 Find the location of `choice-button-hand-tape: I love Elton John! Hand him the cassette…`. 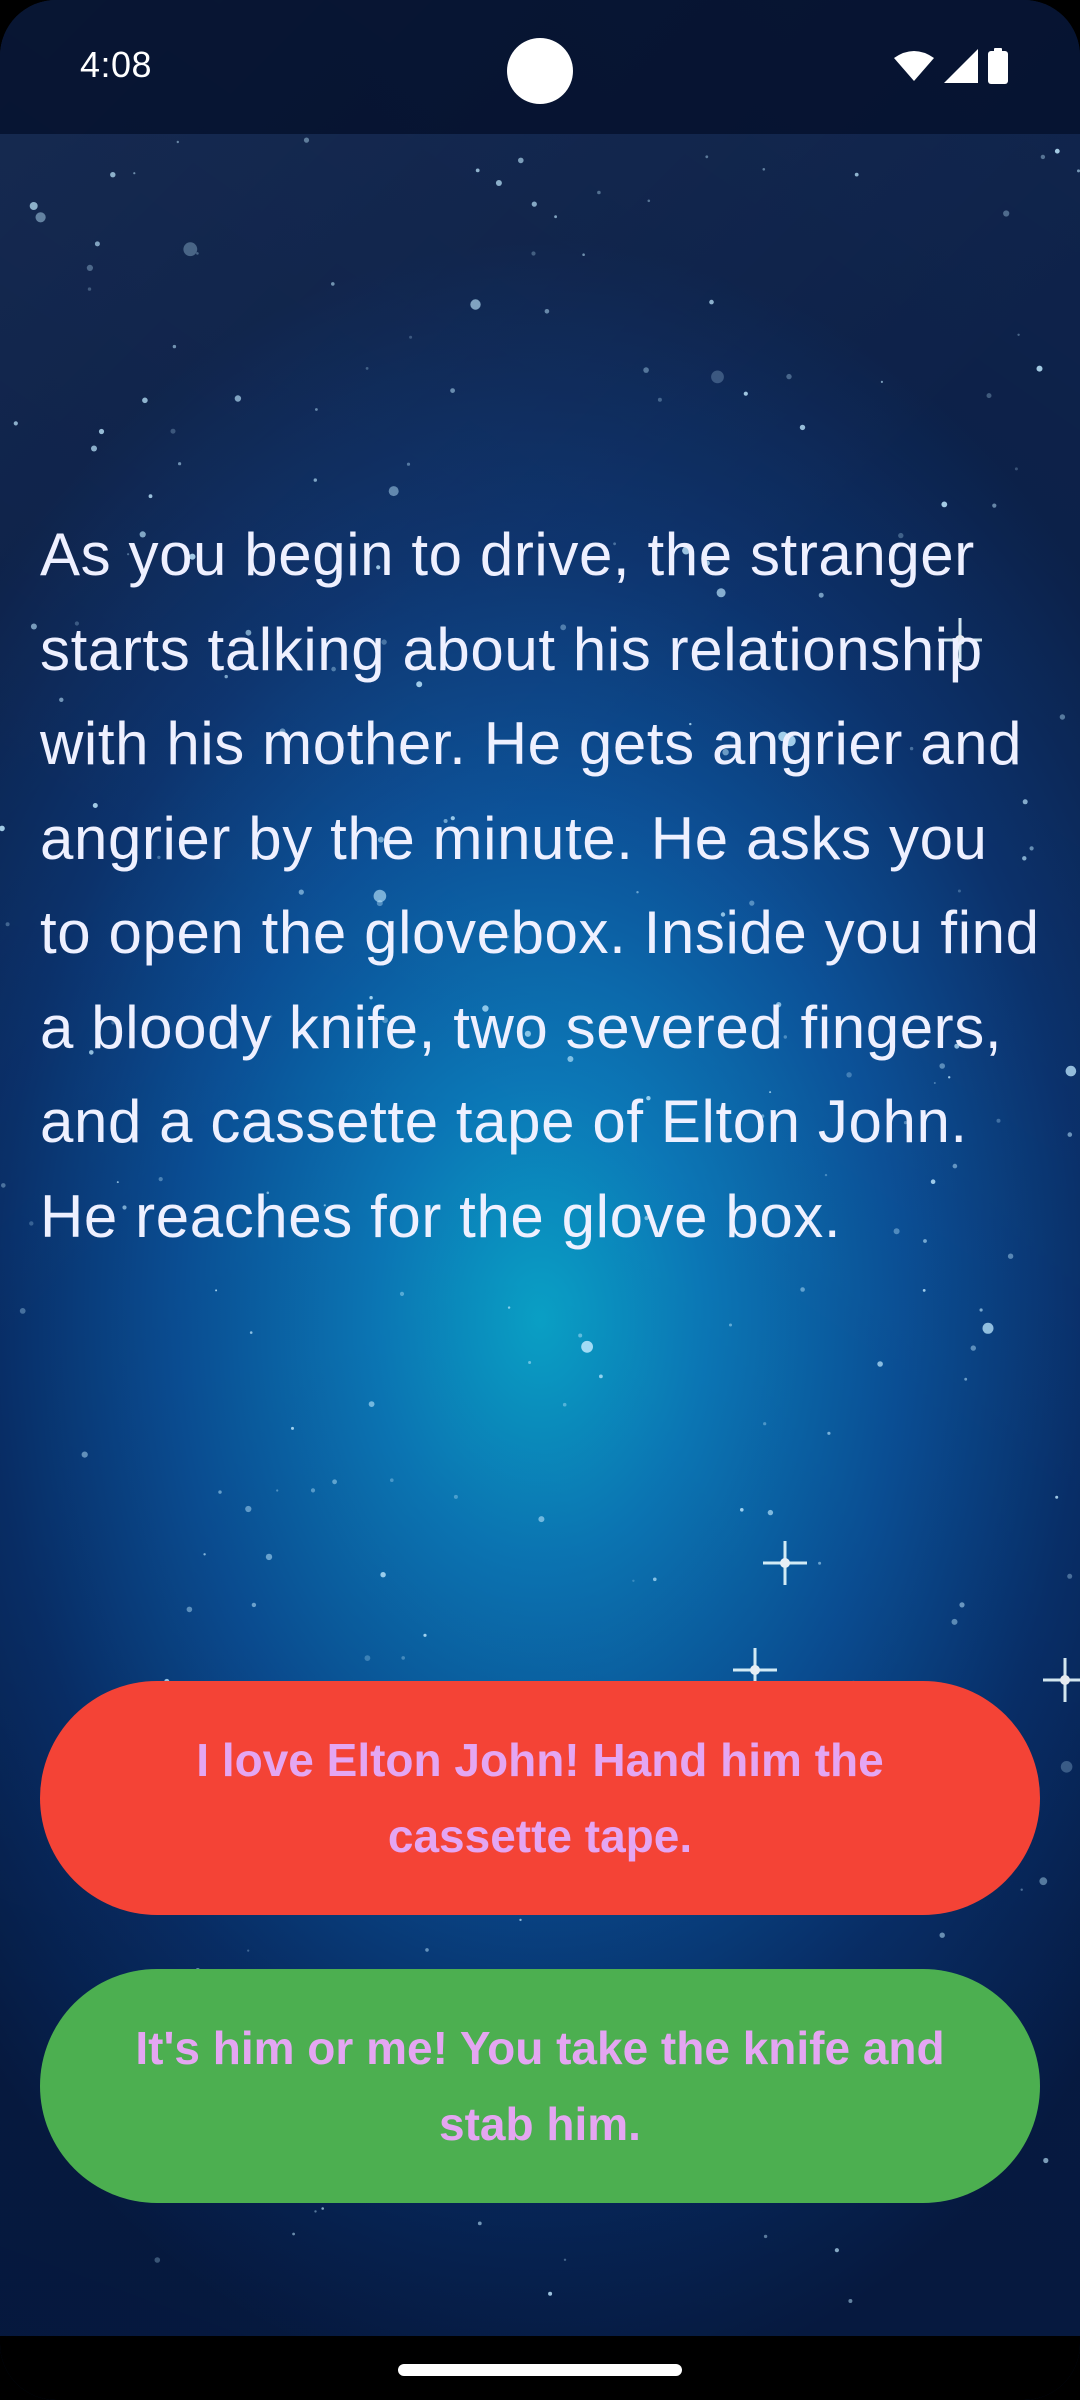

choice-button-hand-tape: I love Elton John! Hand him the cassette… is located at coordinates (540, 1798).